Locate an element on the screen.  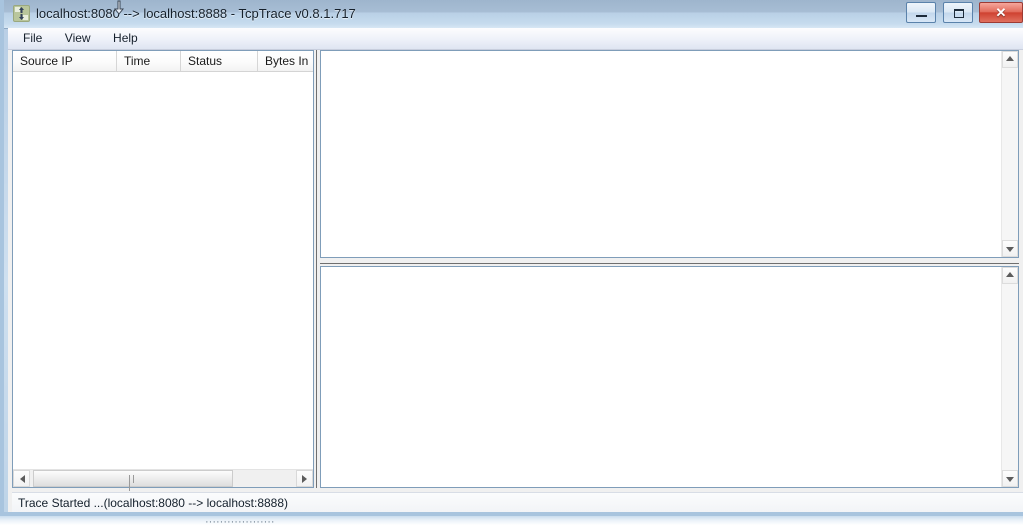
horizontal-splitter is located at coordinates (669, 262).